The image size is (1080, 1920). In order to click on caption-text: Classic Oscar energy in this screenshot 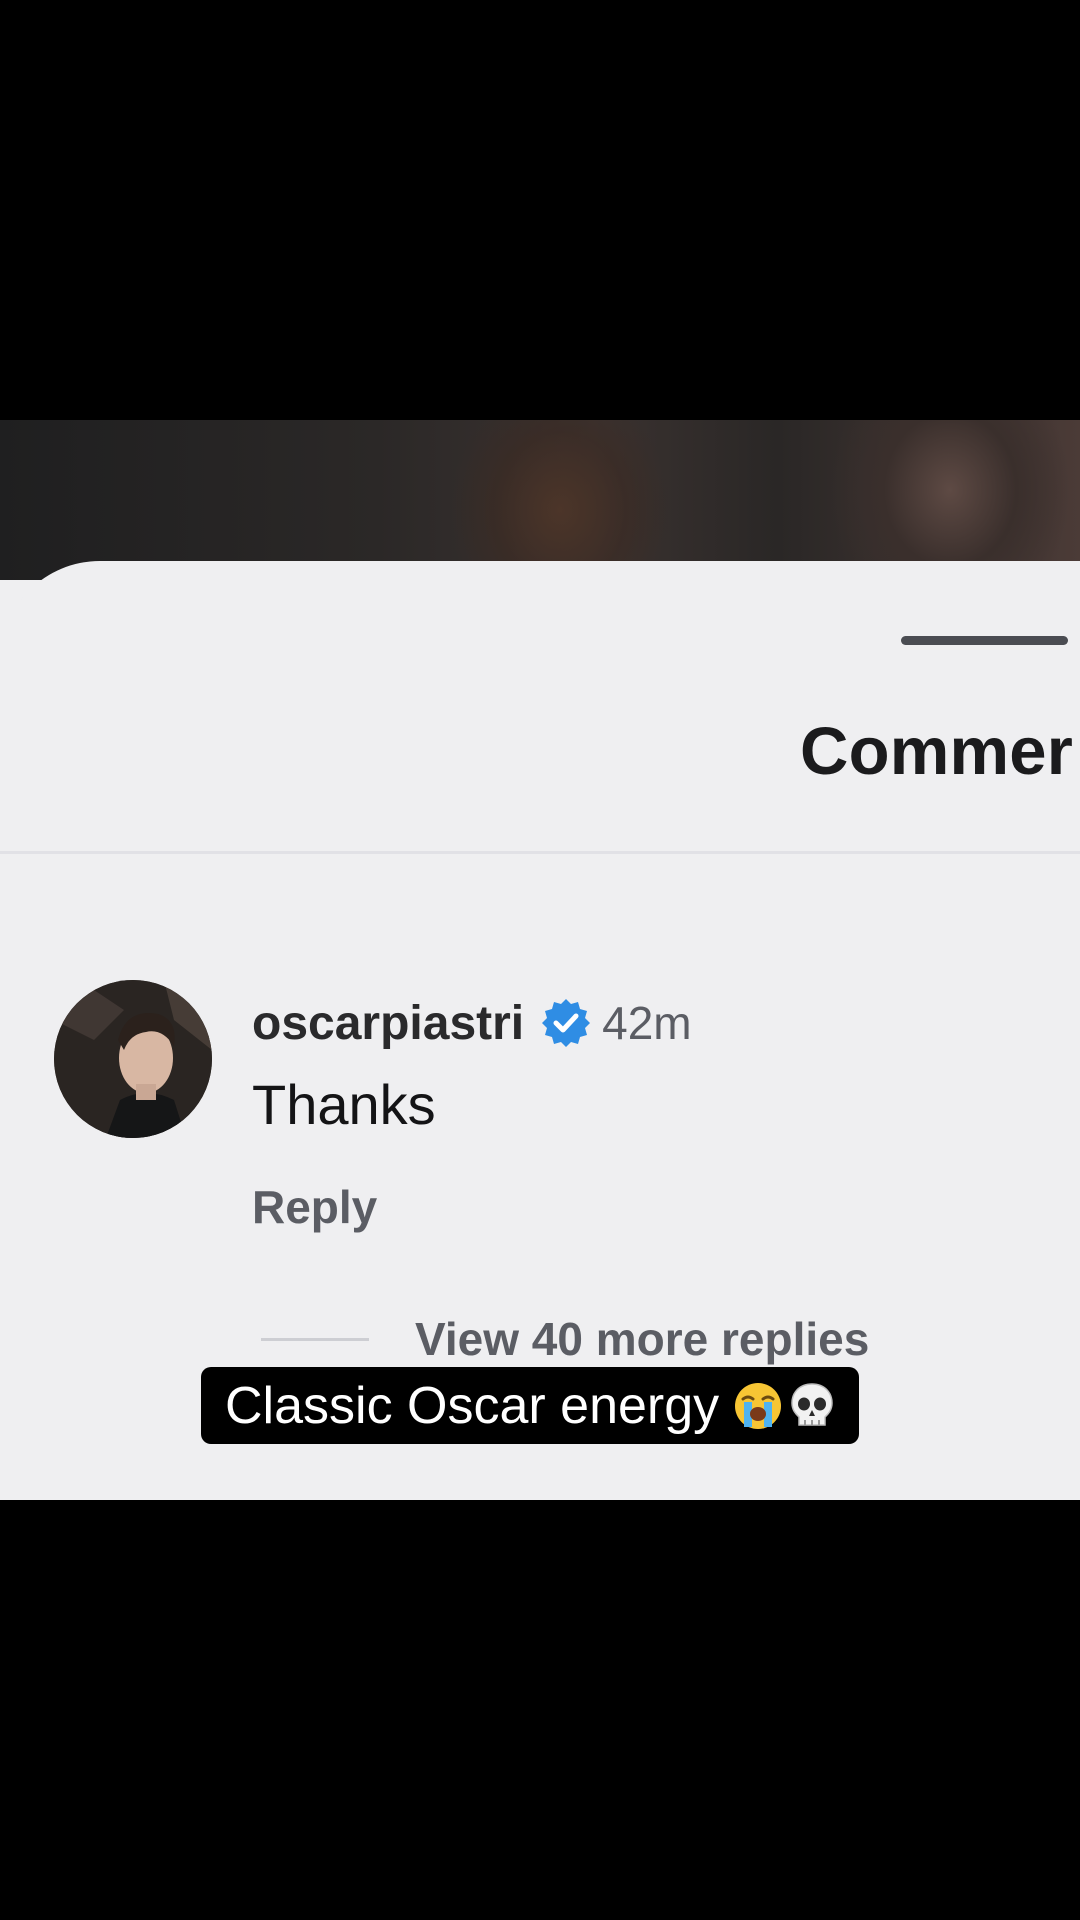, I will do `click(472, 1405)`.